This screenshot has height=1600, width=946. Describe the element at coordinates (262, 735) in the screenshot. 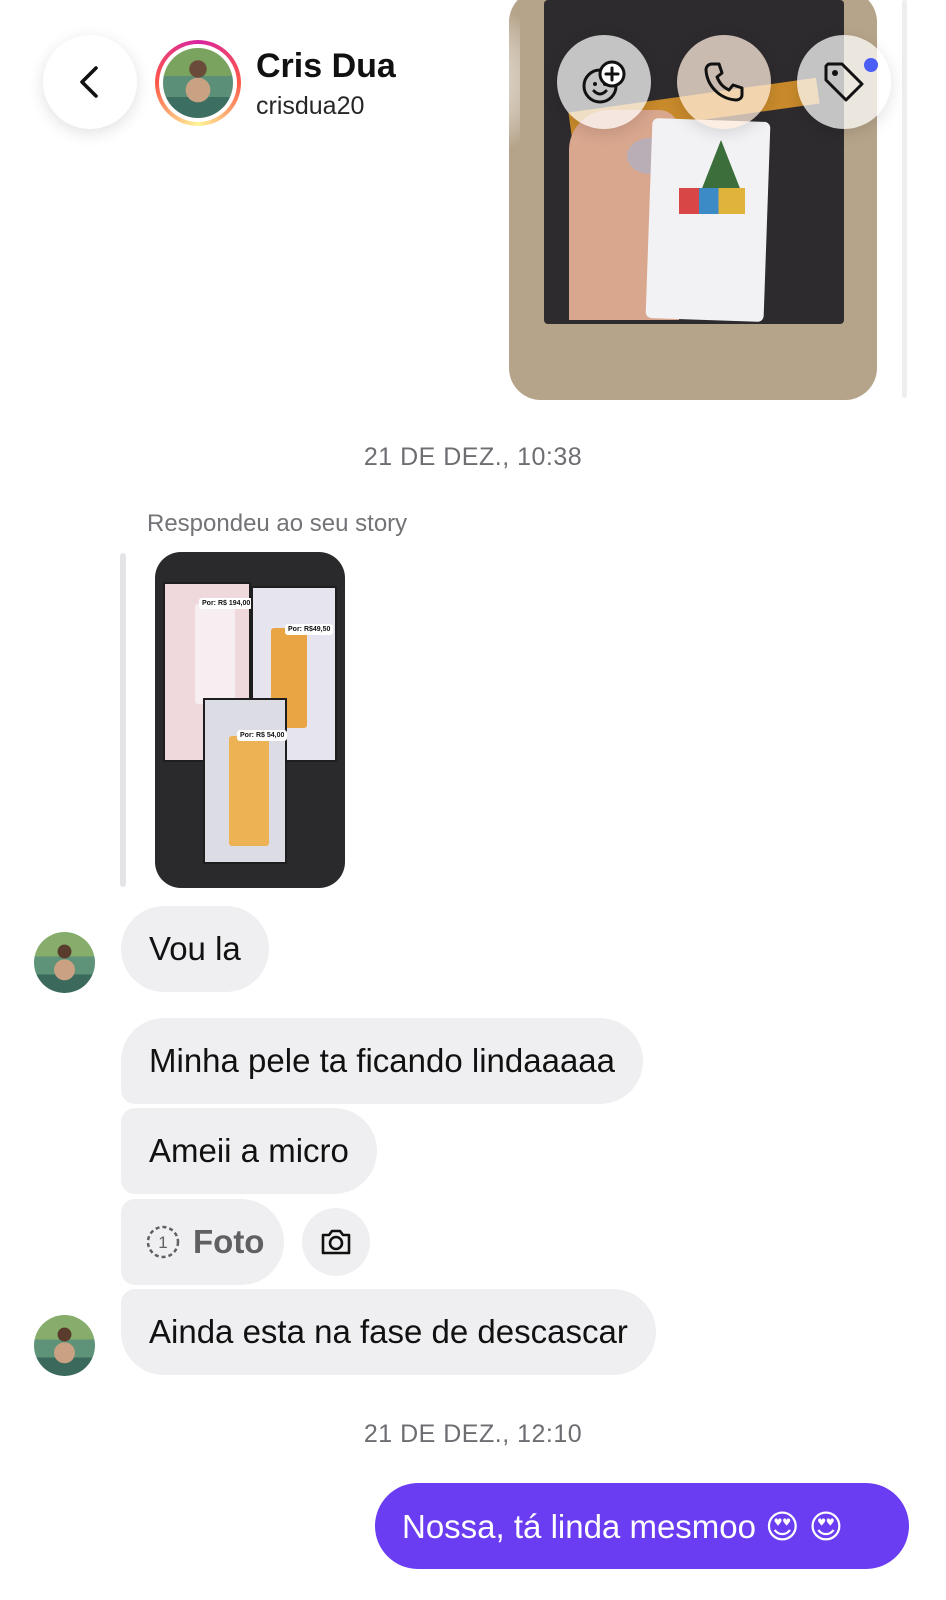

I see `price-label: Por: R$ 54,00` at that location.